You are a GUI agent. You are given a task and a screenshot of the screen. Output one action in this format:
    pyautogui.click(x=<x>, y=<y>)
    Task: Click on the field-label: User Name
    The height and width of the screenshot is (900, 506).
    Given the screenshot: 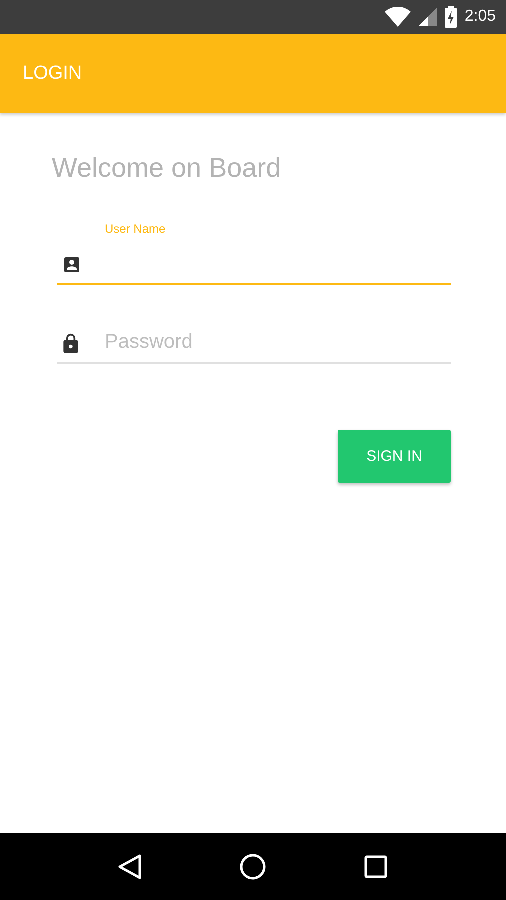 What is the action you would take?
    pyautogui.click(x=135, y=230)
    